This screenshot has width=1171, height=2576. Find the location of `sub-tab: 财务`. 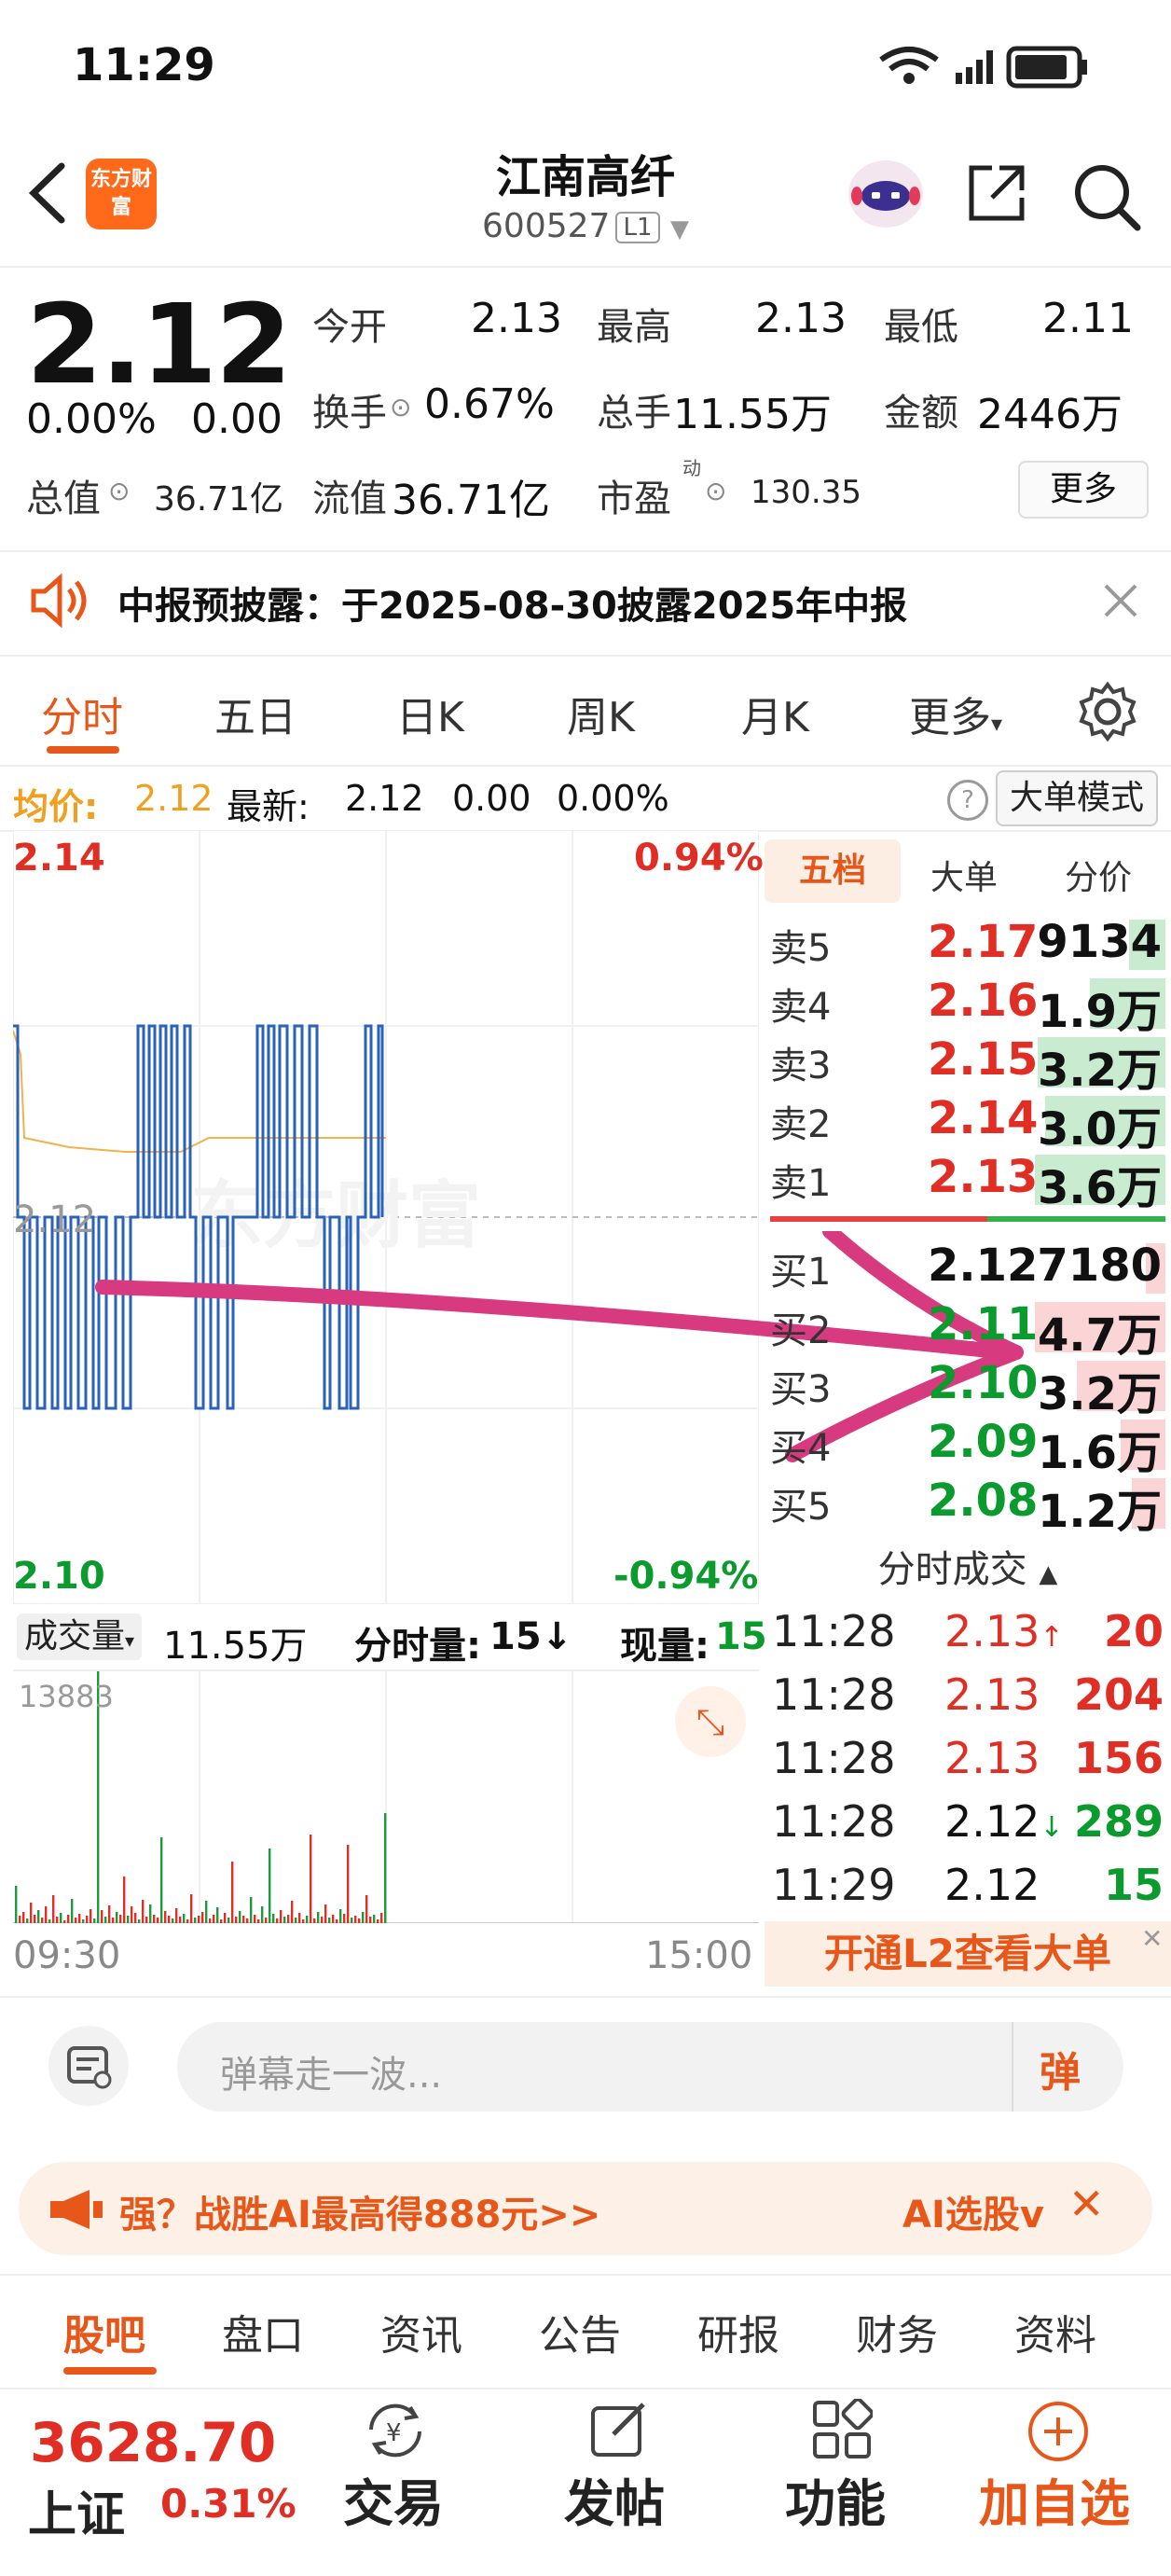

sub-tab: 财务 is located at coordinates (897, 2331).